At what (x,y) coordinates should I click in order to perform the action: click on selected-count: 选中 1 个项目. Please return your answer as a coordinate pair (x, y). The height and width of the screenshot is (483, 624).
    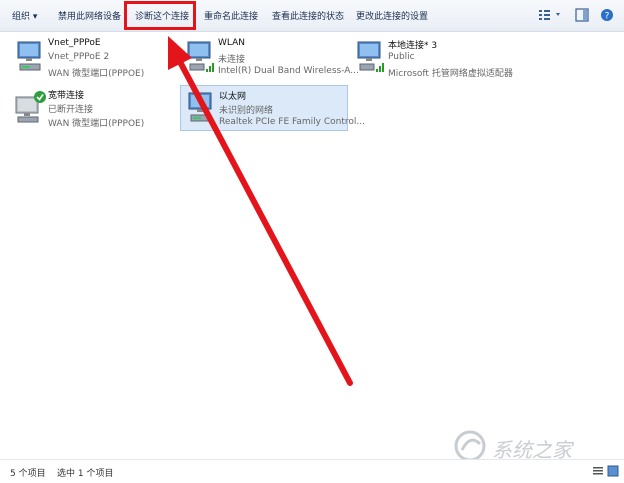
    Looking at the image, I should click on (85, 474).